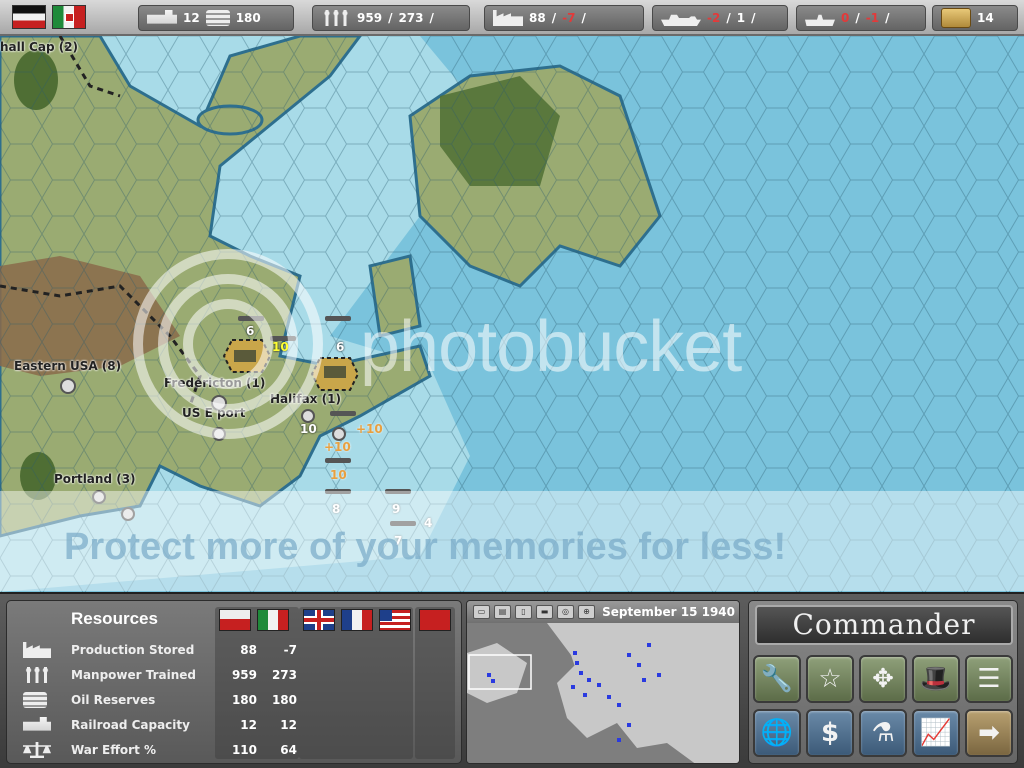 The height and width of the screenshot is (768, 1024). Describe the element at coordinates (668, 612) in the screenshot. I see `game-date: September 15 1940` at that location.